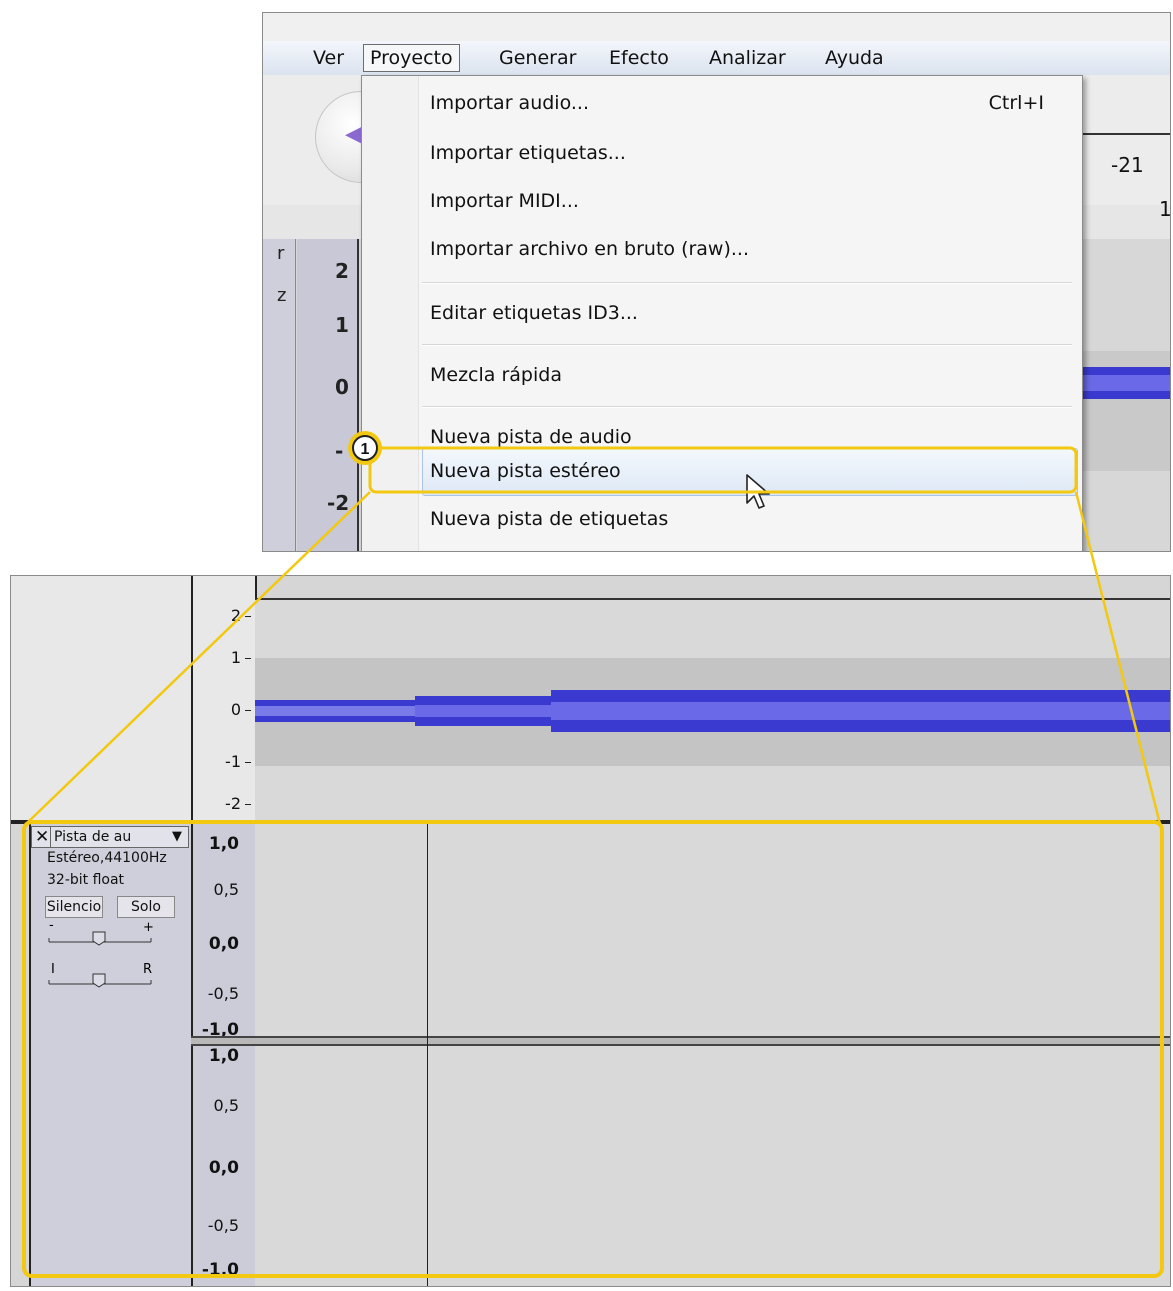 This screenshot has height=1291, width=1173. Describe the element at coordinates (525, 471) in the screenshot. I see `menu-item-nueva-pista-estereo: Nueva pista estéreo` at that location.